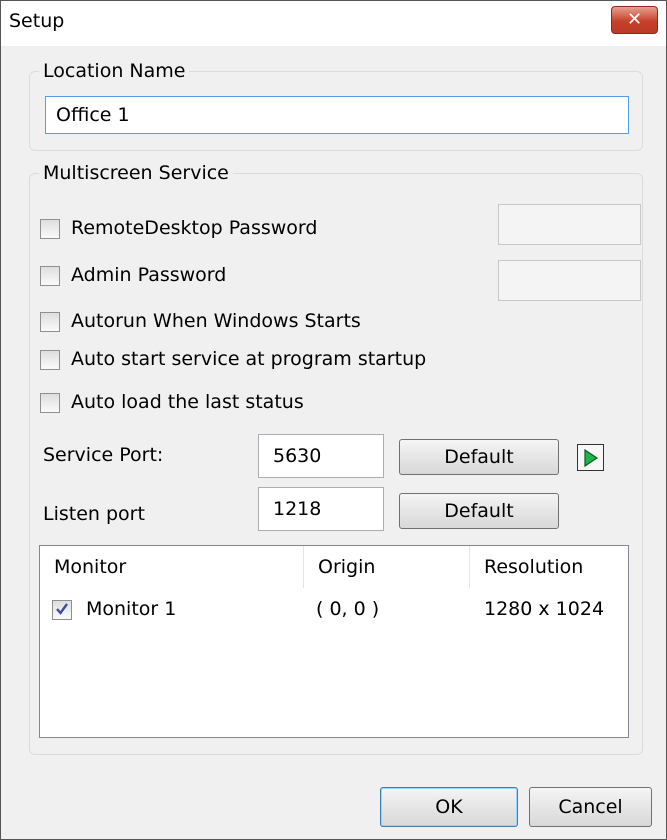  Describe the element at coordinates (172, 567) in the screenshot. I see `column-monitor: Monitor` at that location.